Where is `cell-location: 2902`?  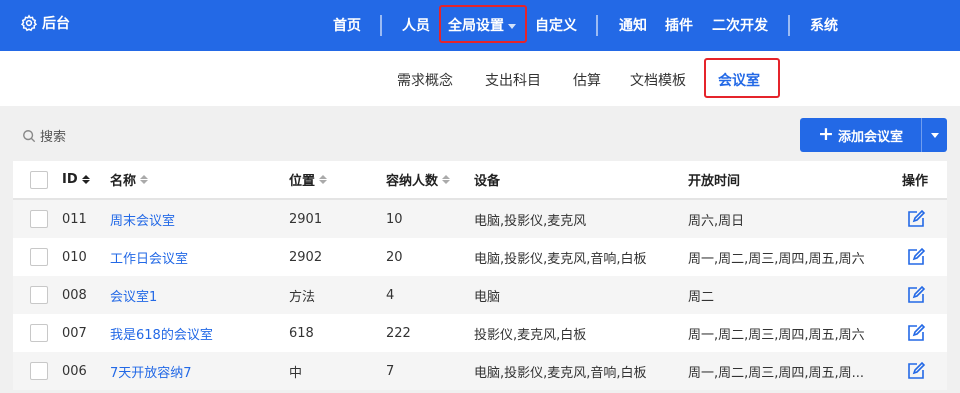 cell-location: 2902 is located at coordinates (306, 257).